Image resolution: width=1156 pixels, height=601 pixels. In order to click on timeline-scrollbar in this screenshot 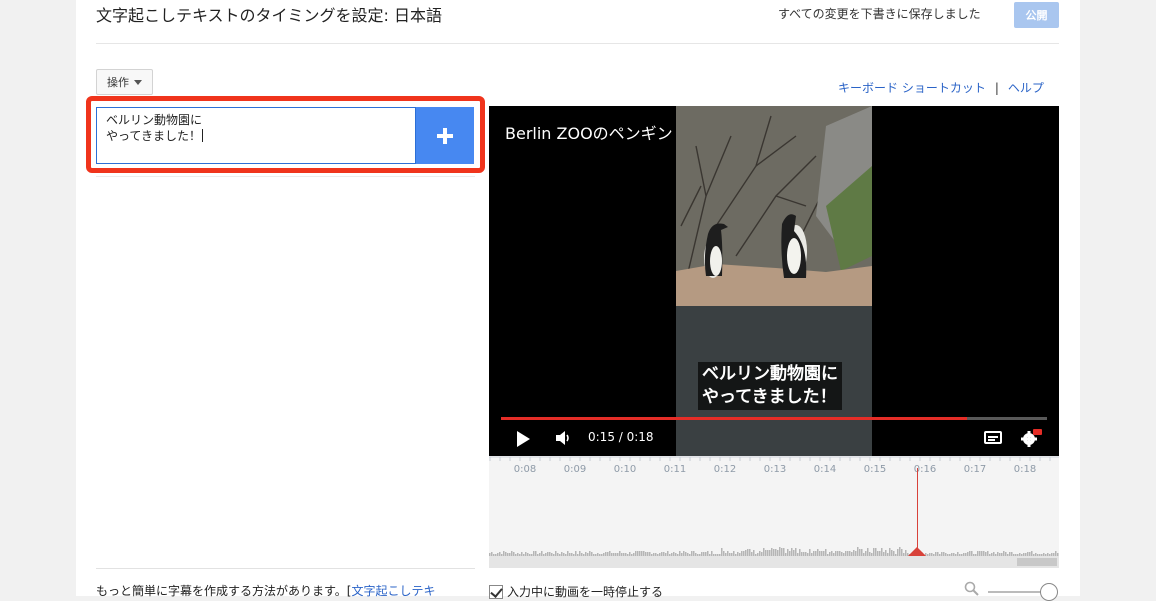, I will do `click(774, 562)`.